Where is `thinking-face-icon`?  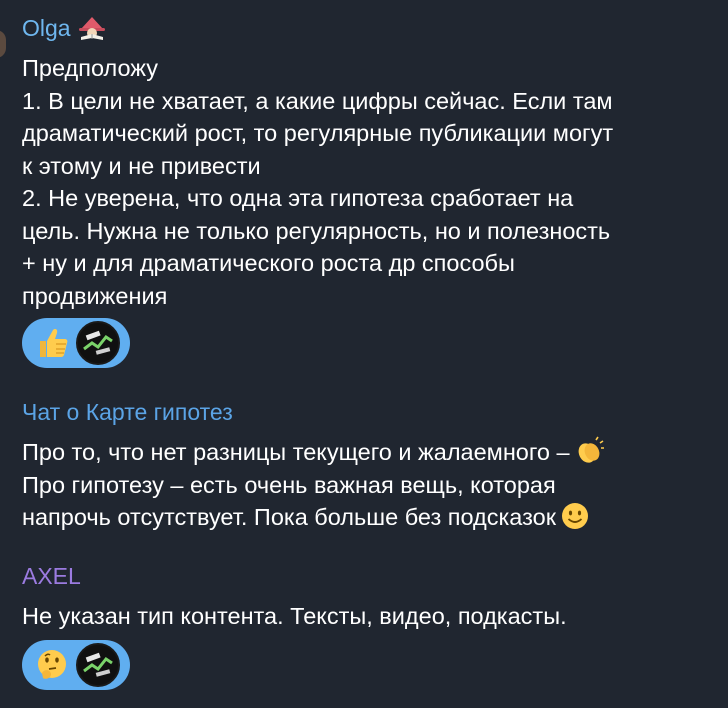
thinking-face-icon is located at coordinates (52, 664).